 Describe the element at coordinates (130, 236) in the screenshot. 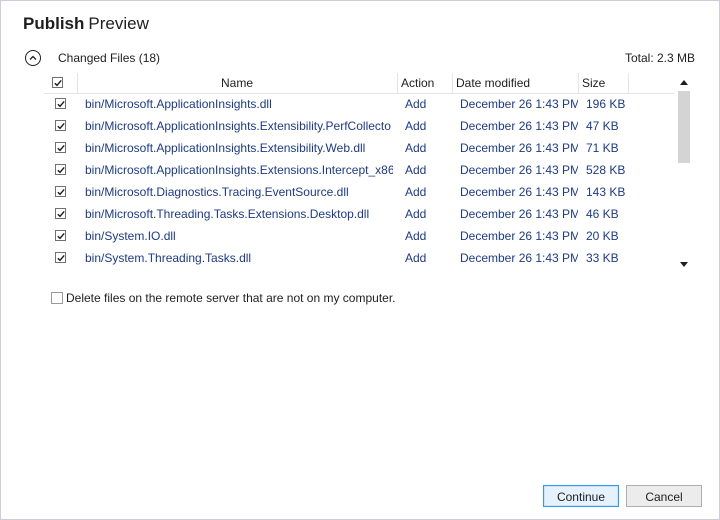

I see `file-name: bin/System.IO.dll` at that location.